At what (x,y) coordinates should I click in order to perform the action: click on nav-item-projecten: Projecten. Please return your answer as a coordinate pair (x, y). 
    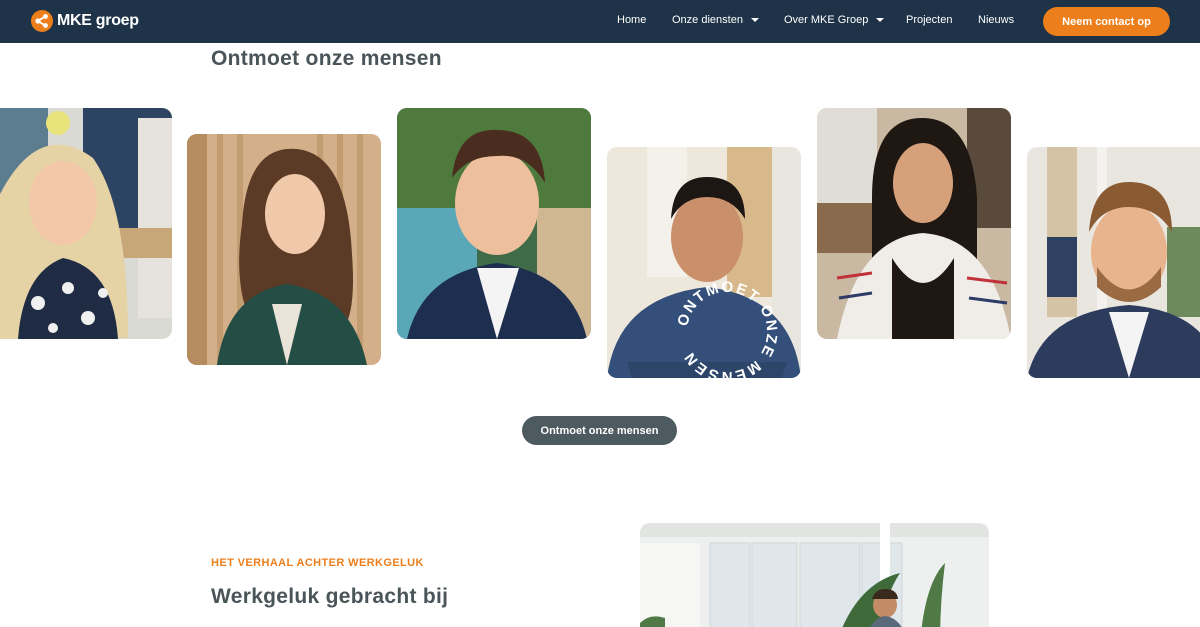
    Looking at the image, I should click on (929, 20).